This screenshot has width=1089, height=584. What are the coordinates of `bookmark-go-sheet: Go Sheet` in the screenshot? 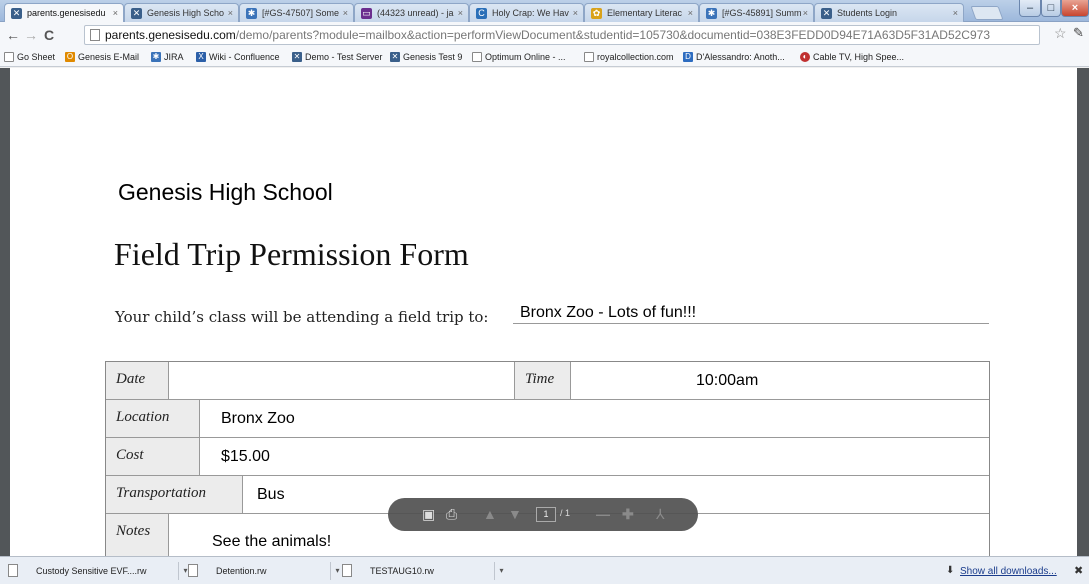 It's located at (29, 57).